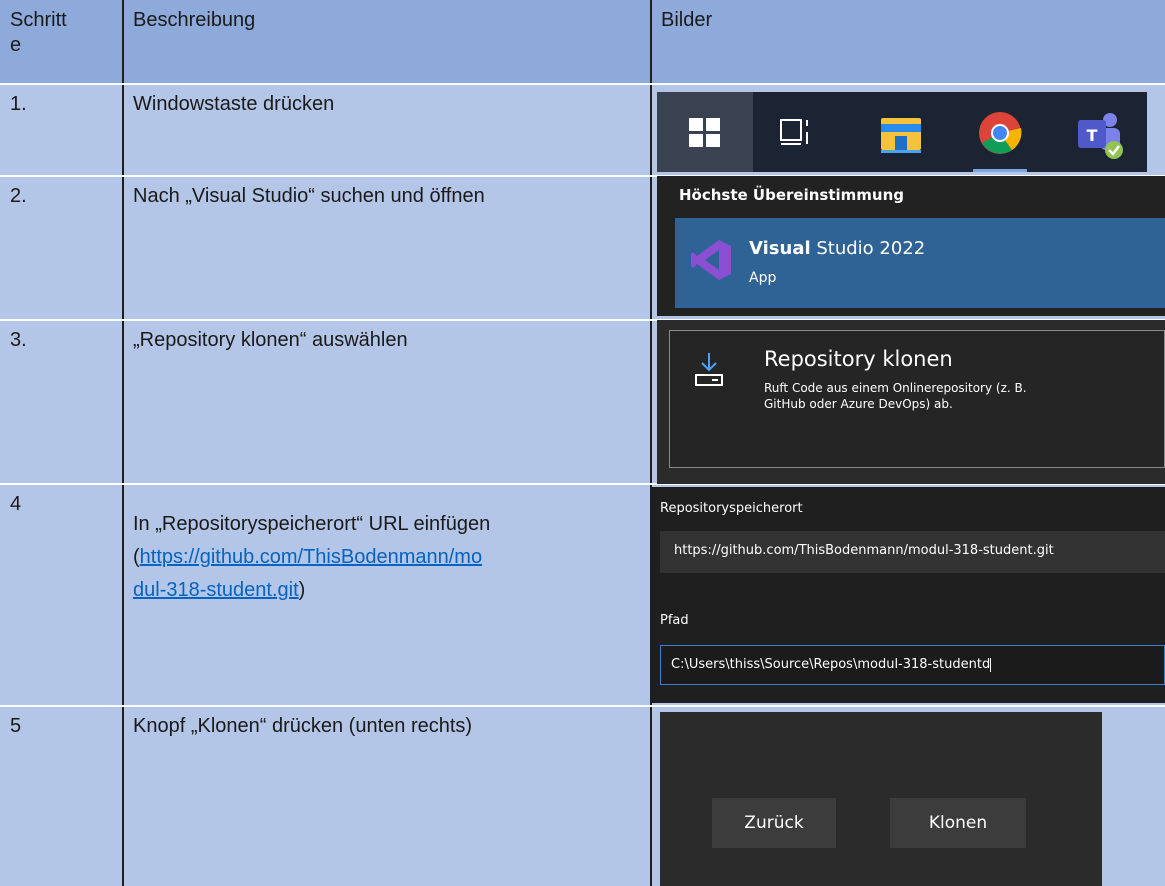 This screenshot has width=1165, height=886. I want to click on clone-button: Klonen, so click(958, 823).